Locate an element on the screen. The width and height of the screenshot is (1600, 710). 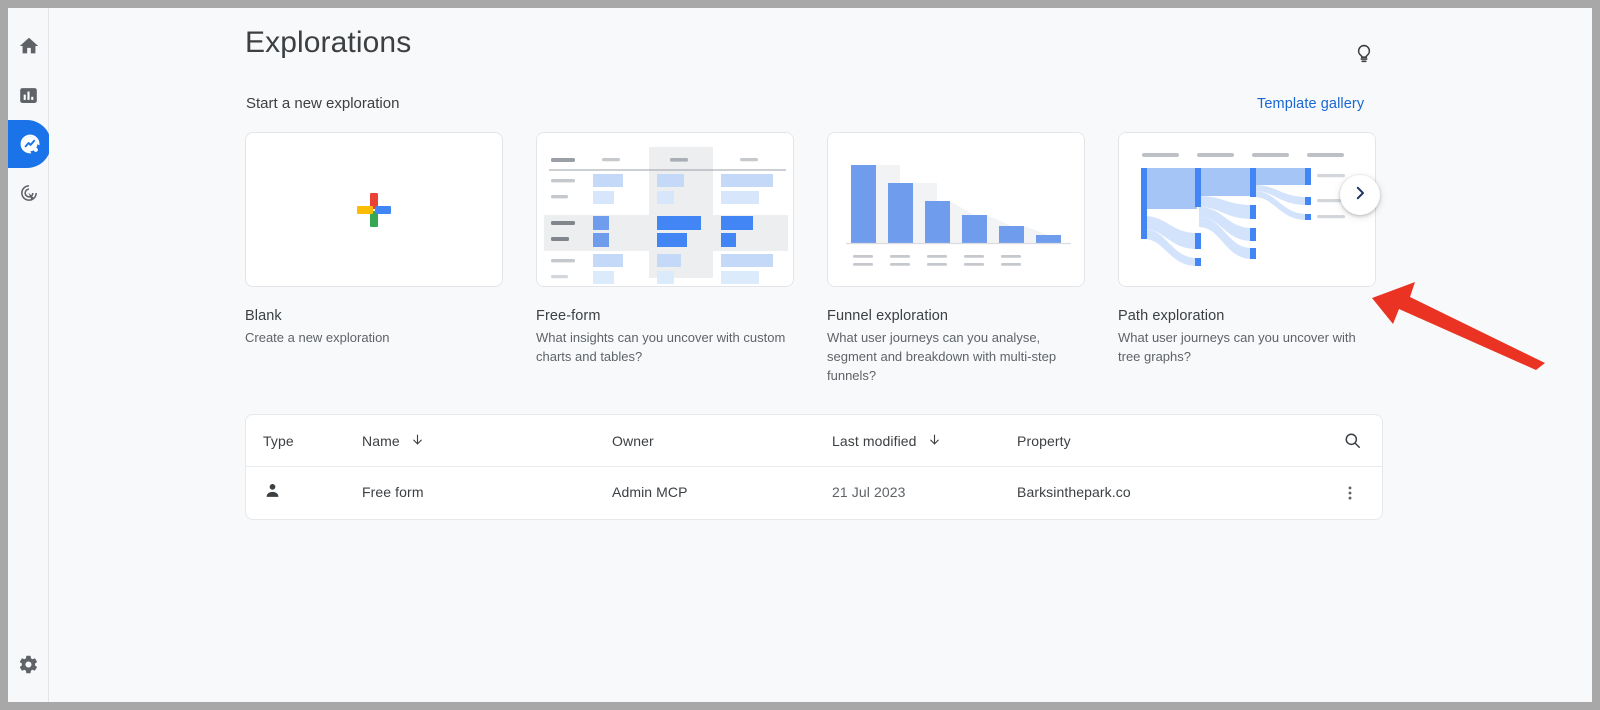
gear-icon is located at coordinates (28, 664).